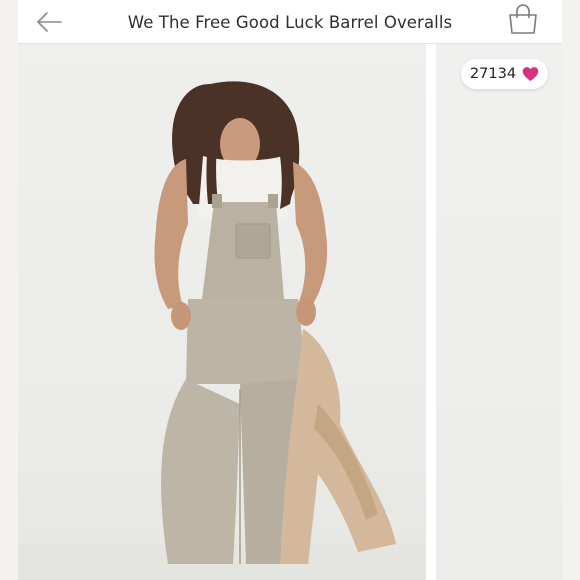 This screenshot has height=580, width=580. Describe the element at coordinates (571, 290) in the screenshot. I see `right-gutter` at that location.